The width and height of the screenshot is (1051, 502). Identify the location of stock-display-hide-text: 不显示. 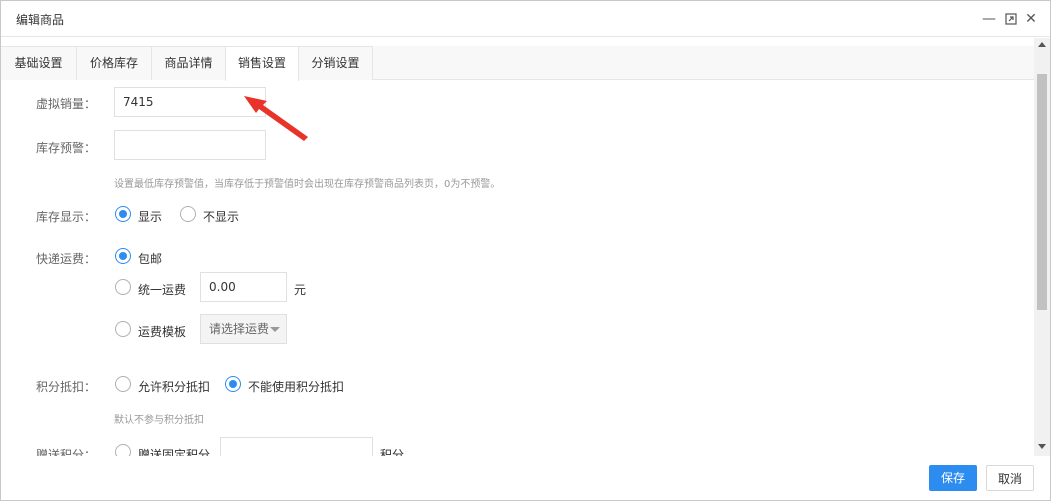
(221, 217).